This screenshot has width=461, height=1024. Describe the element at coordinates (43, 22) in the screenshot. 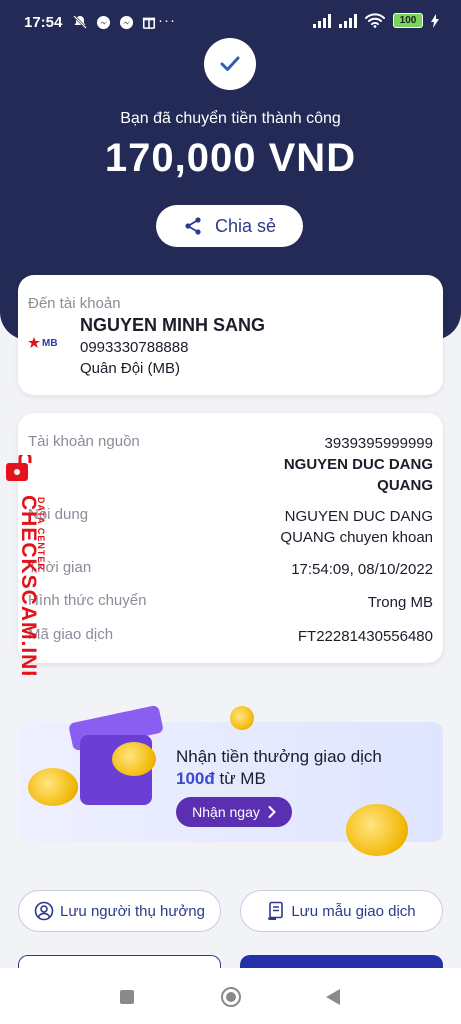

I see `status-time: 17:54` at that location.